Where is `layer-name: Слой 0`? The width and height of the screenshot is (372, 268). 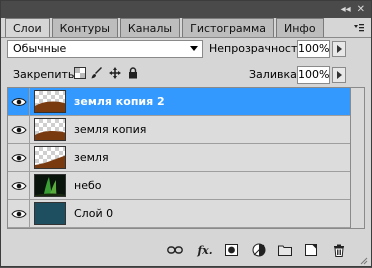
layer-name: Слой 0 is located at coordinates (94, 213).